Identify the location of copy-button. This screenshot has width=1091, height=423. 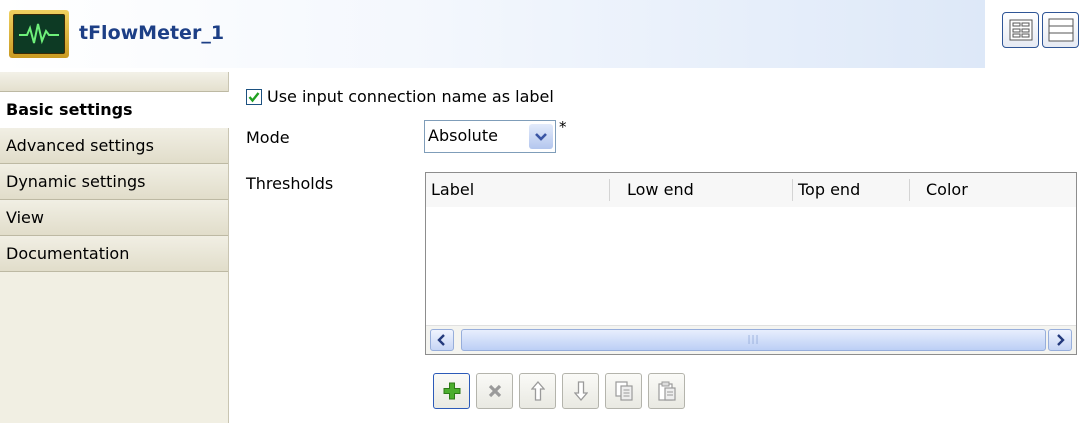
(623, 391).